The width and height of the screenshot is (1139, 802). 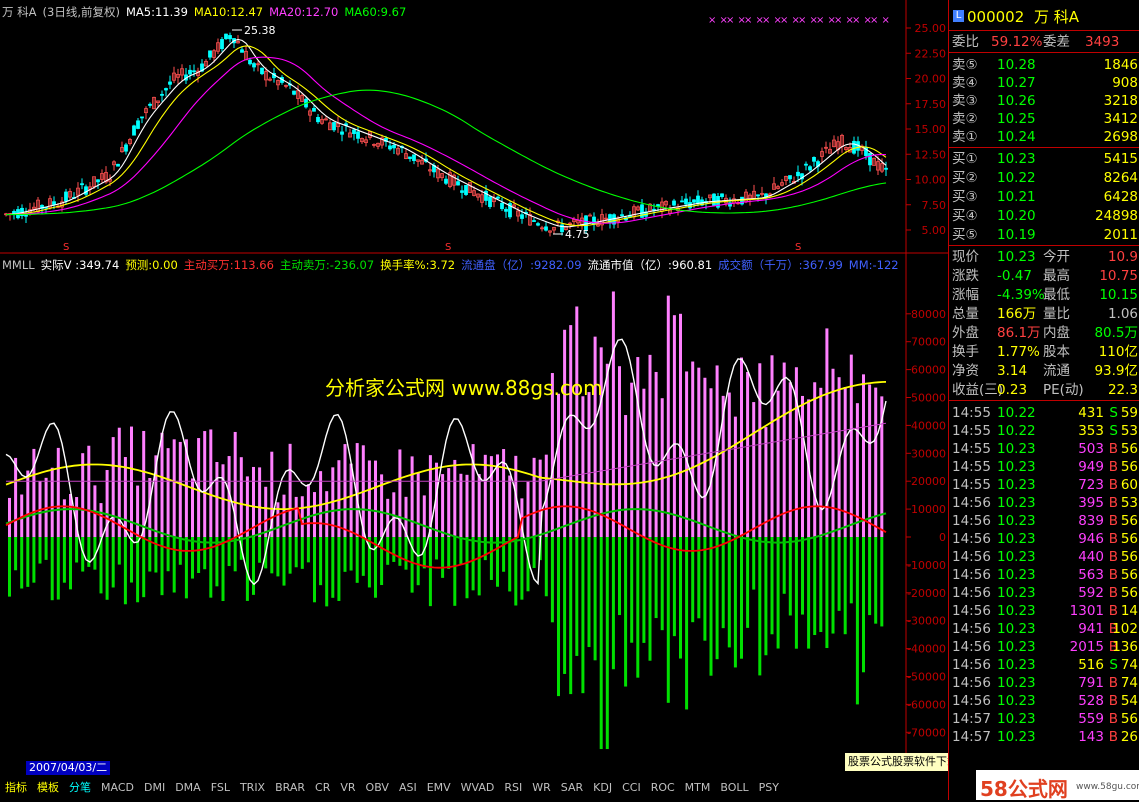 What do you see at coordinates (347, 788) in the screenshot?
I see `tab-vr: VR` at bounding box center [347, 788].